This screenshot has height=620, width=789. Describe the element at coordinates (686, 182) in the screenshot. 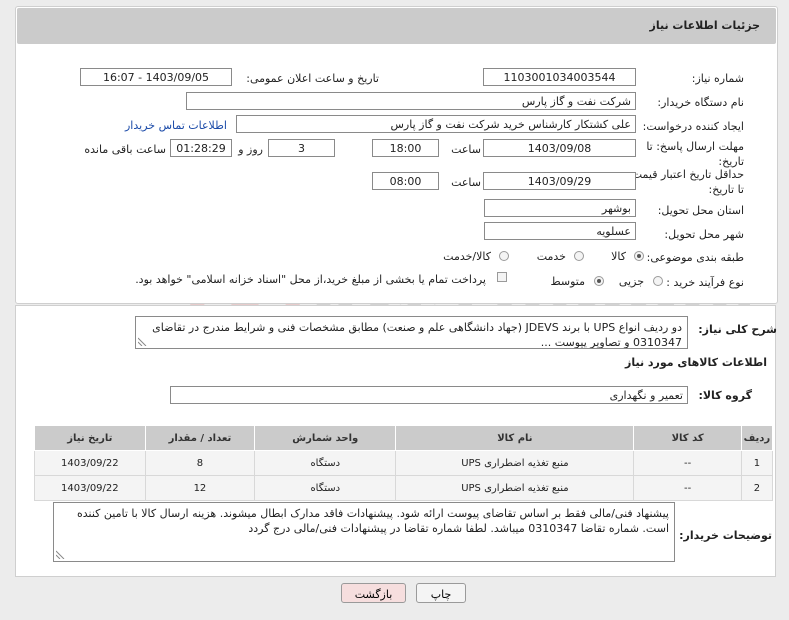

I see `validity-label: حداقل تاریخ اعتبار قیمت: تا تاریخ:` at that location.